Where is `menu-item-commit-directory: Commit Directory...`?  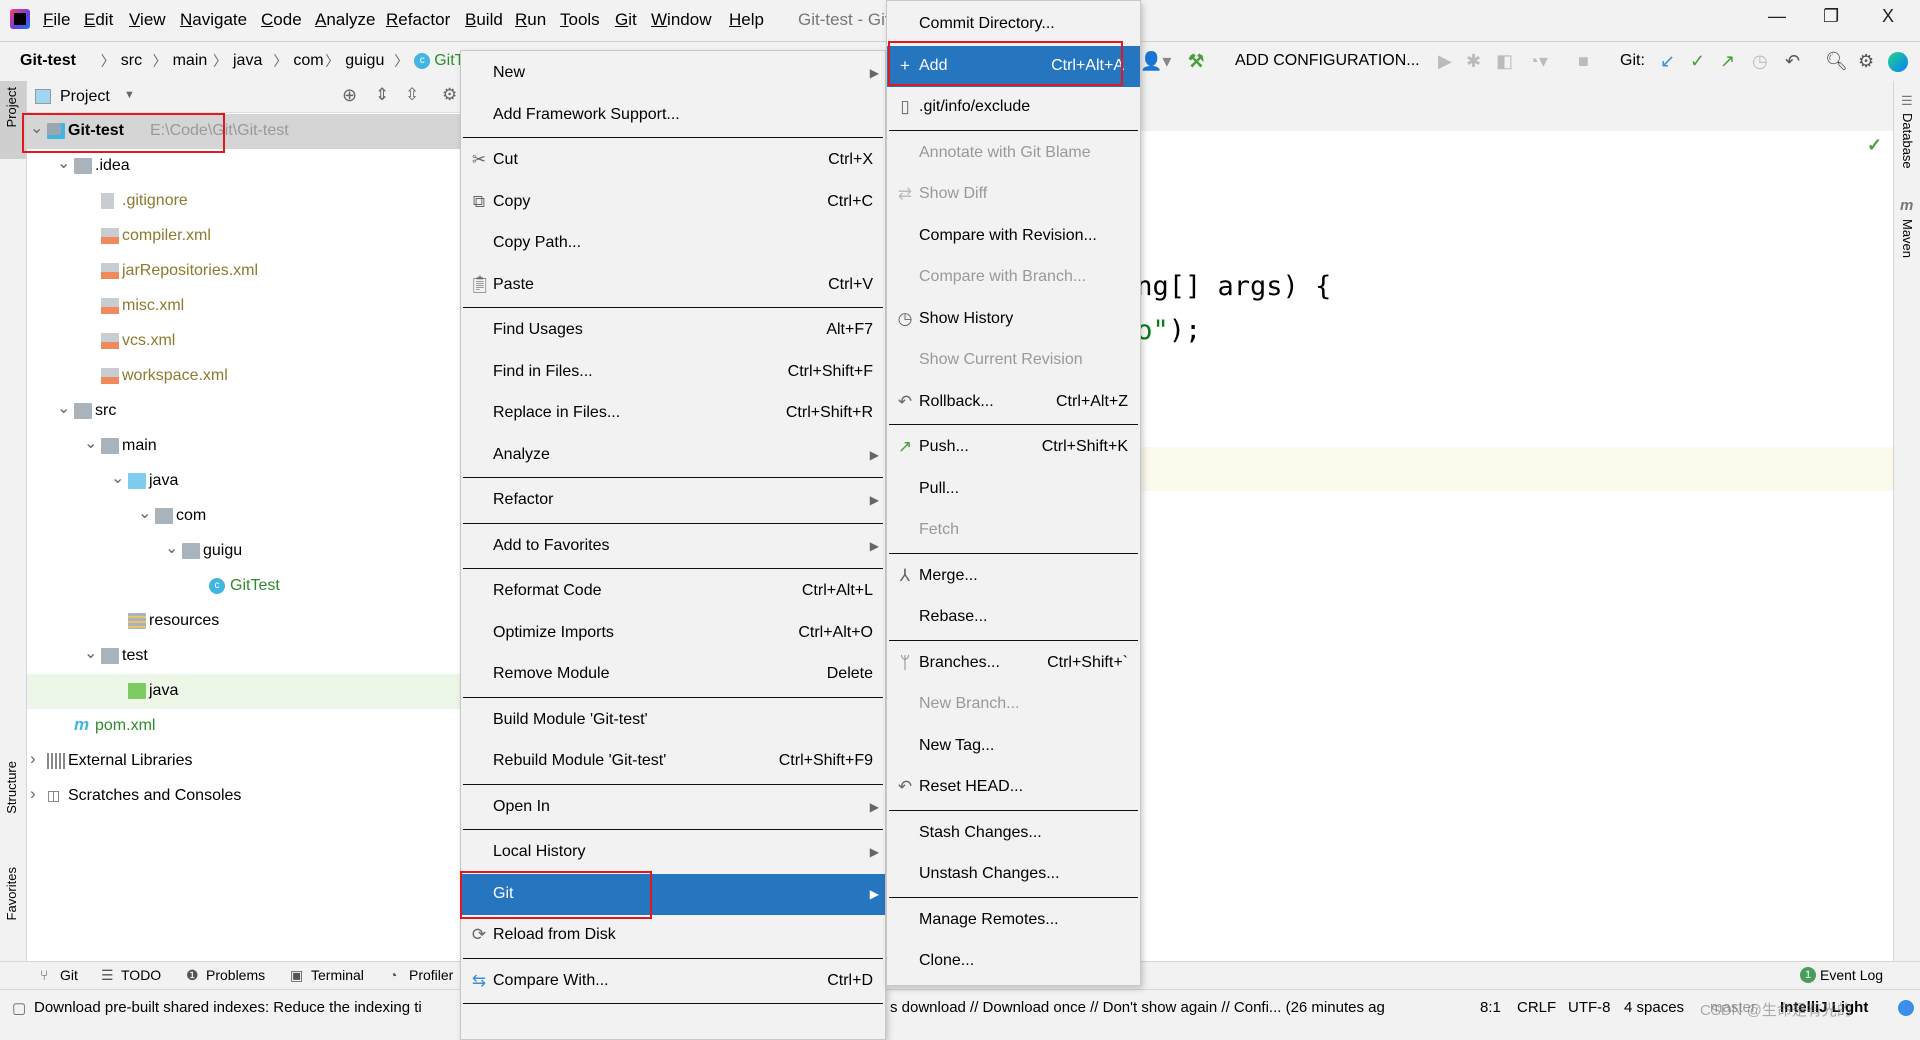
menu-item-commit-directory: Commit Directory... is located at coordinates (1013, 25).